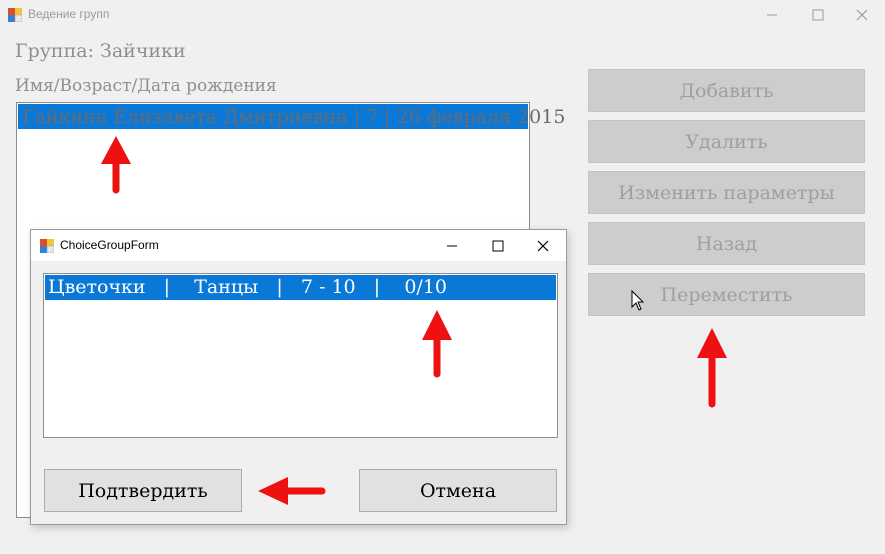  I want to click on maximize-button, so click(818, 15).